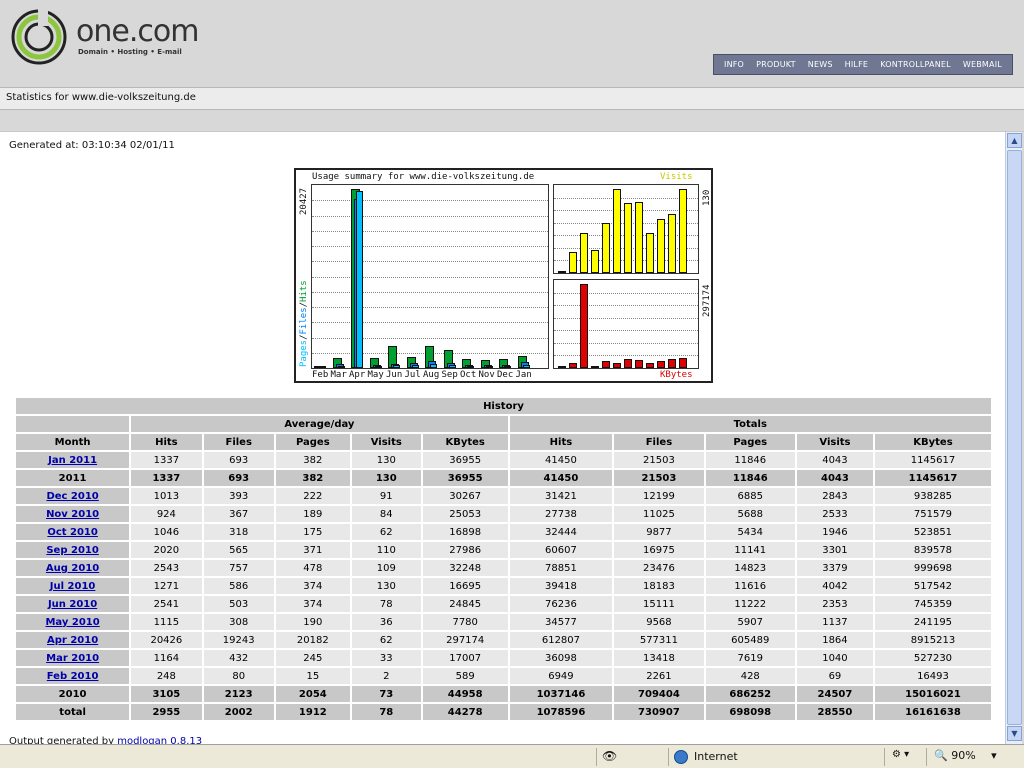 The image size is (1024, 768). I want to click on value-cell: 241195, so click(933, 622).